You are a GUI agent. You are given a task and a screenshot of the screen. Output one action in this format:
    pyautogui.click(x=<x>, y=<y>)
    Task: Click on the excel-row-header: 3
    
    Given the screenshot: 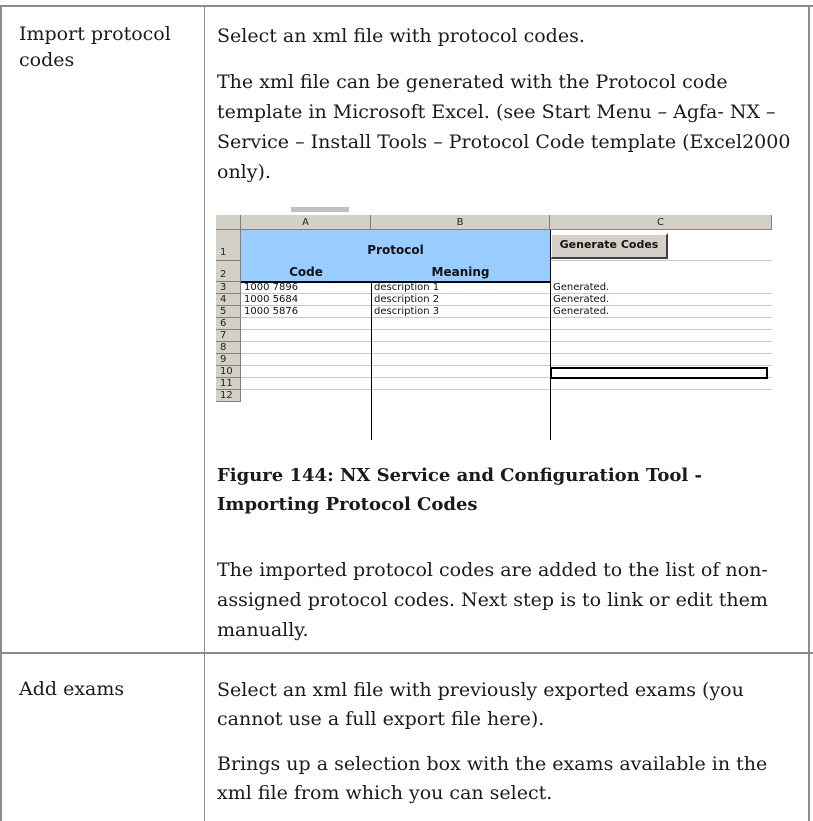 What is the action you would take?
    pyautogui.click(x=228, y=288)
    